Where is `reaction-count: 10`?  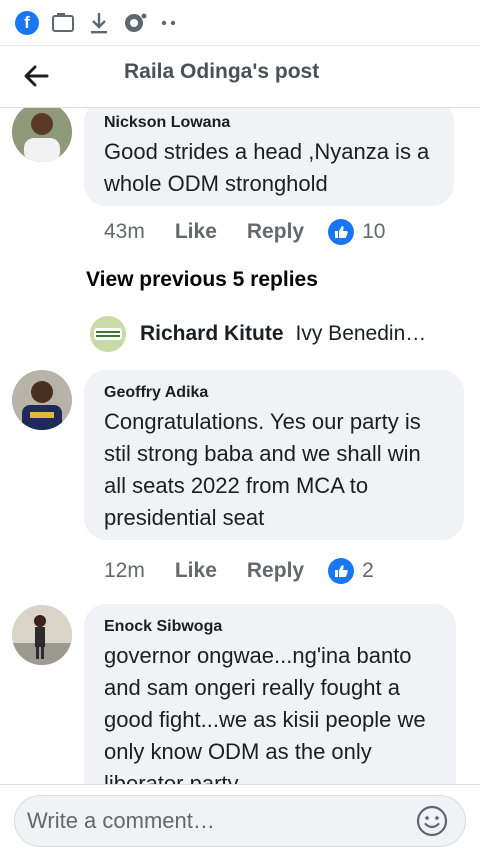 reaction-count: 10 is located at coordinates (373, 232).